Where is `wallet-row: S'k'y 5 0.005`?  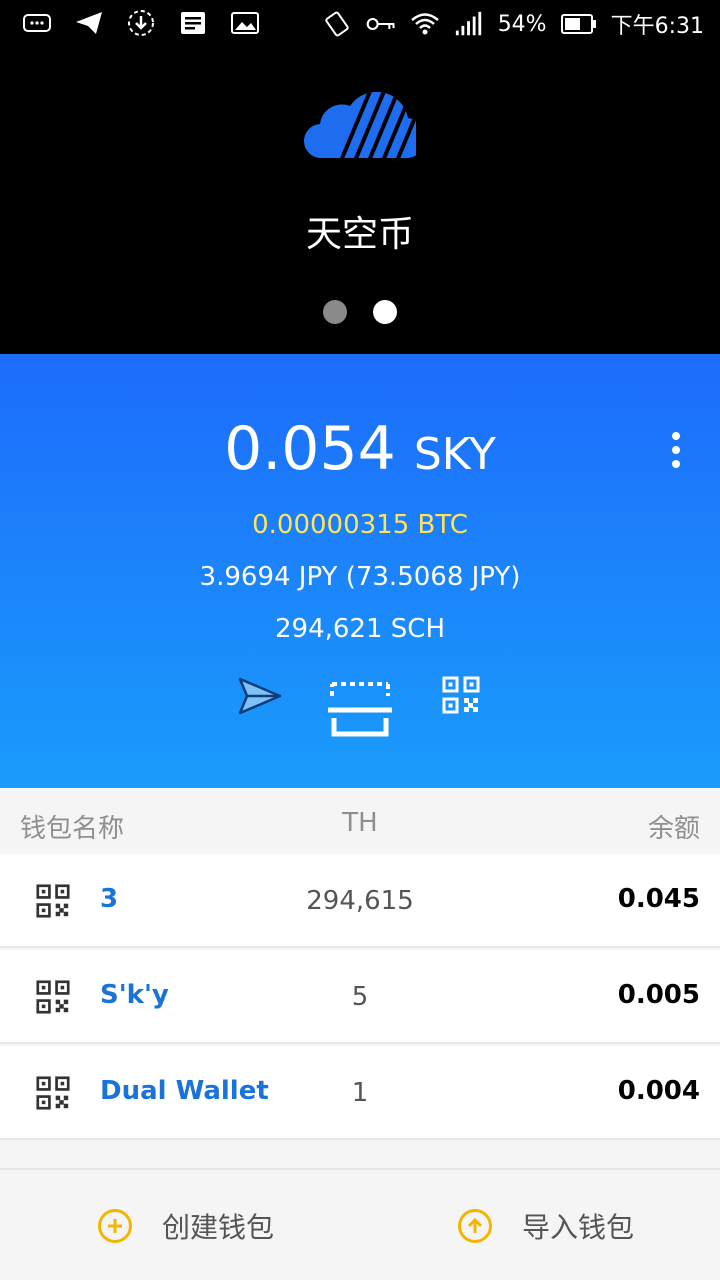 wallet-row: S'k'y 5 0.005 is located at coordinates (360, 997).